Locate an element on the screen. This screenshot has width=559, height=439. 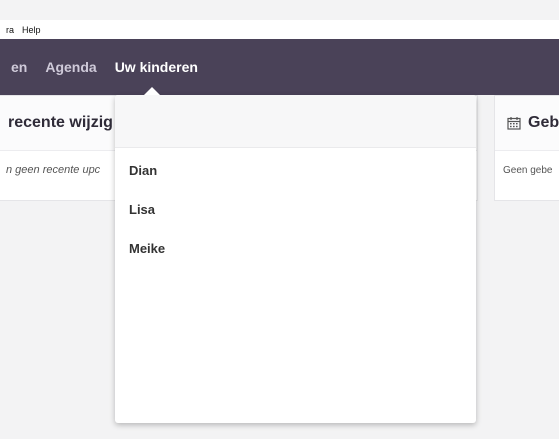
dropdown-header is located at coordinates (295, 121).